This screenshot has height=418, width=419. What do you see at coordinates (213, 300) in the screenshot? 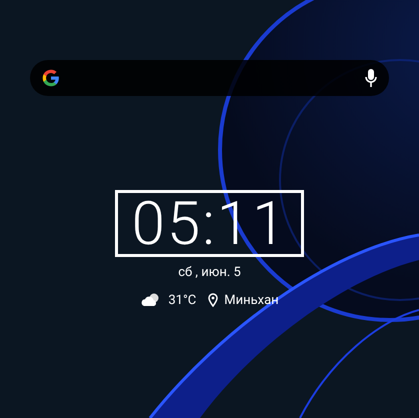
I see `location-pin-icon` at bounding box center [213, 300].